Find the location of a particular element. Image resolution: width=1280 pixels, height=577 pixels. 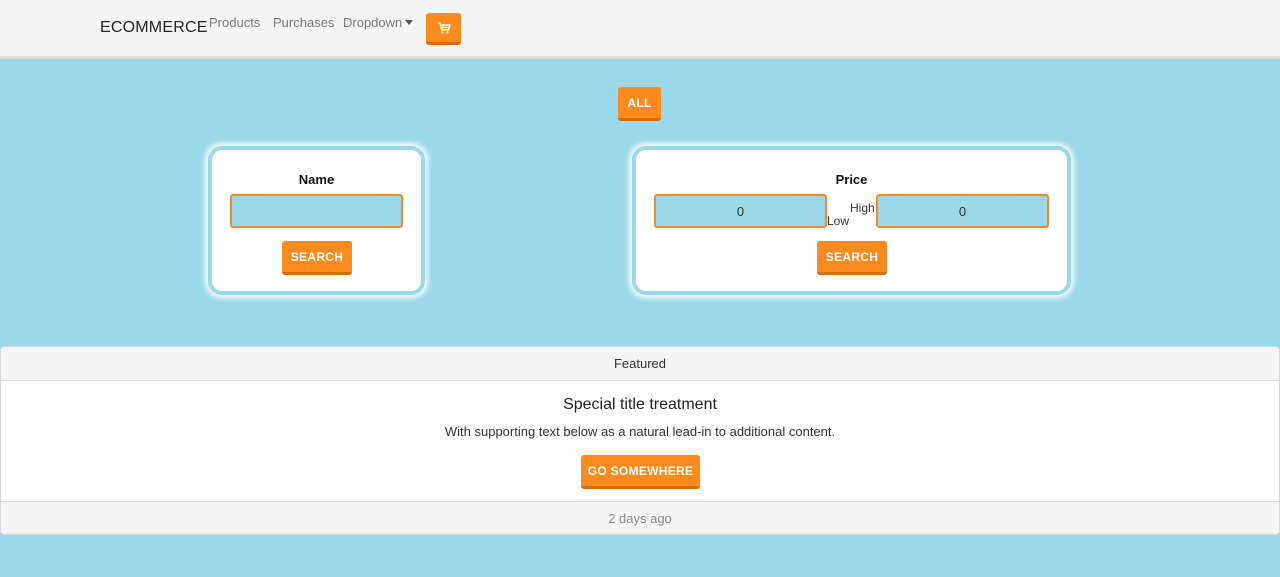

all-button: ALL is located at coordinates (639, 104).